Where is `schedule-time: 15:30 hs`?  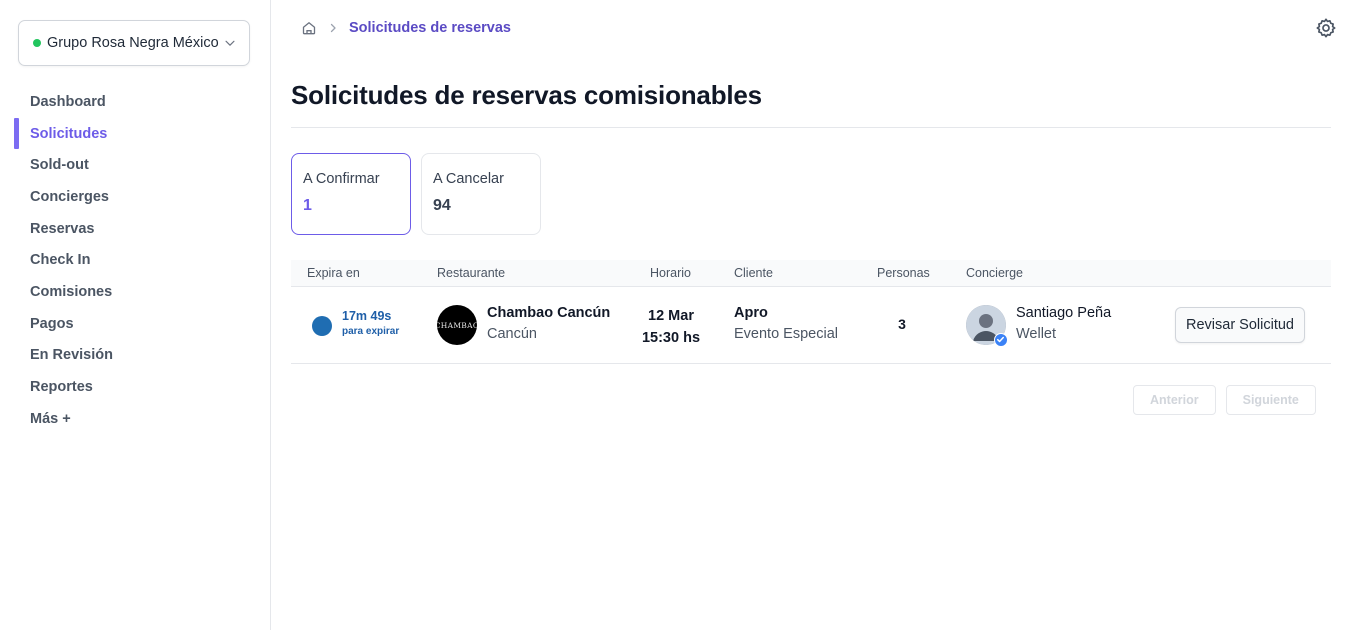
schedule-time: 15:30 hs is located at coordinates (671, 338).